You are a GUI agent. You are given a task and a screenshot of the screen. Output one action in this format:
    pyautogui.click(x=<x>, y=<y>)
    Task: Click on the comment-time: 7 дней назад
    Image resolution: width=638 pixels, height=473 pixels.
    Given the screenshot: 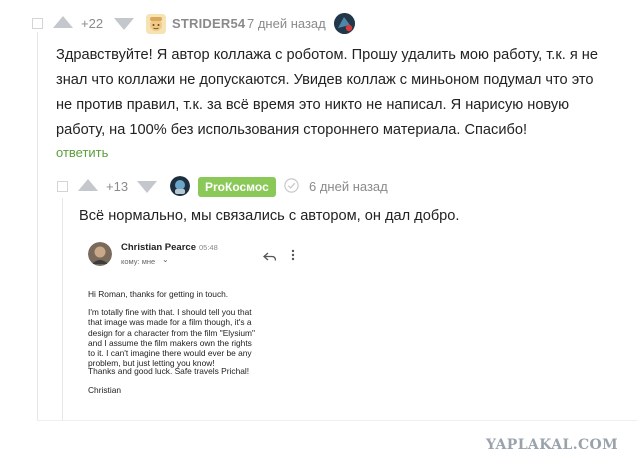 What is the action you would take?
    pyautogui.click(x=286, y=23)
    